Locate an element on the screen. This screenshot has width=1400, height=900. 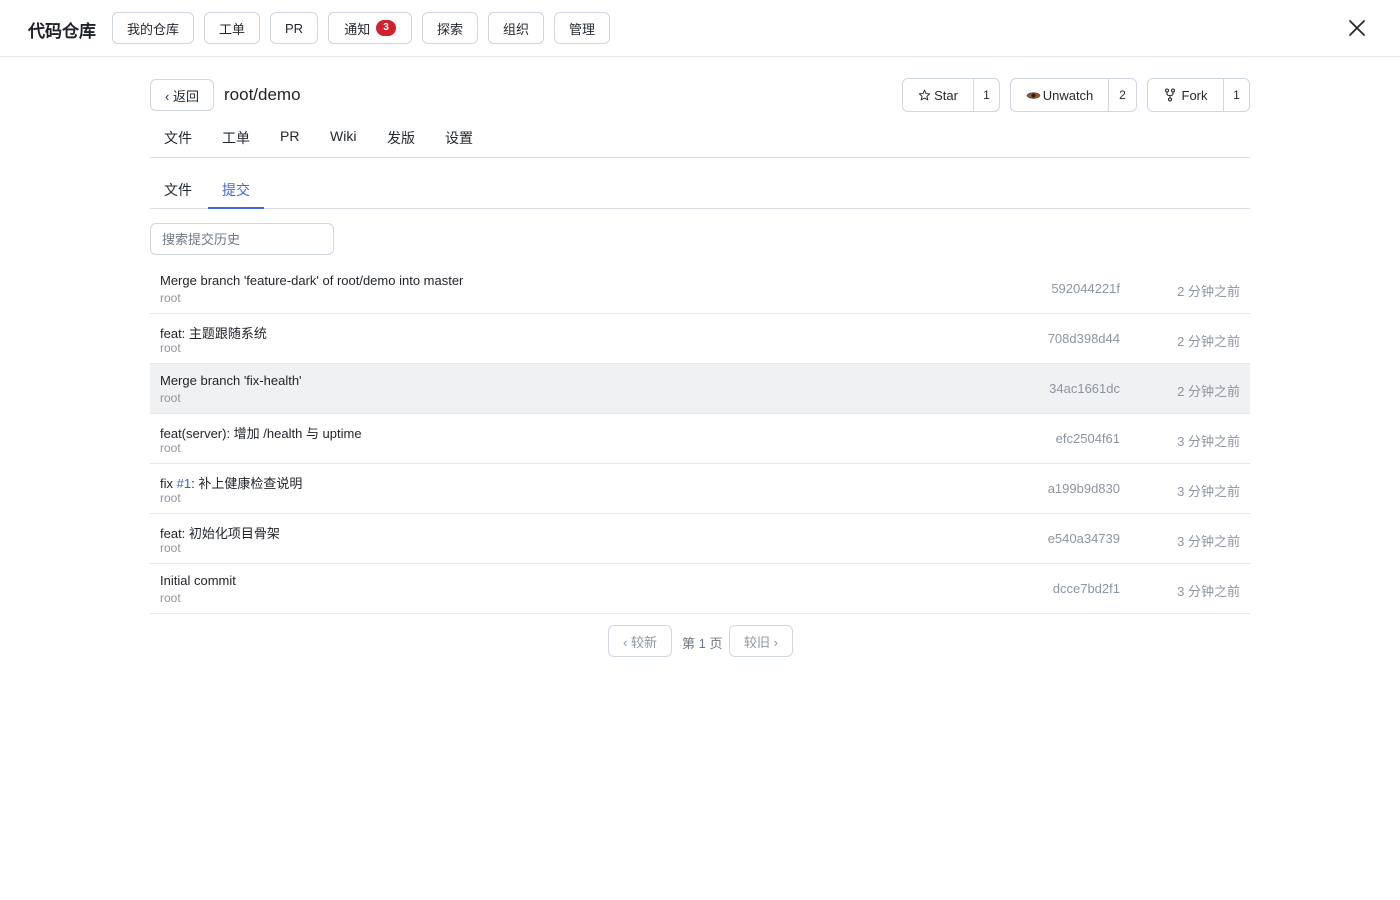
top-bar: 代码仓库 我的仓库 工单 PR 通知 3 探索 组织 管理 is located at coordinates (700, 28).